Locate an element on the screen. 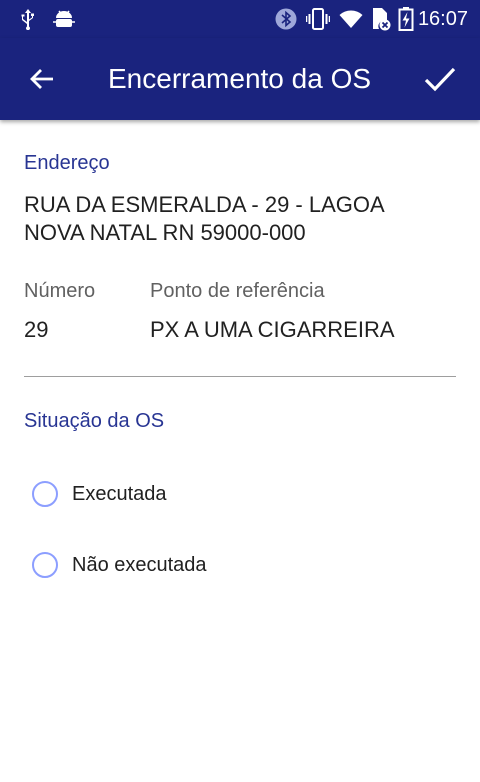  situacao-label: Situação da OS is located at coordinates (94, 421).